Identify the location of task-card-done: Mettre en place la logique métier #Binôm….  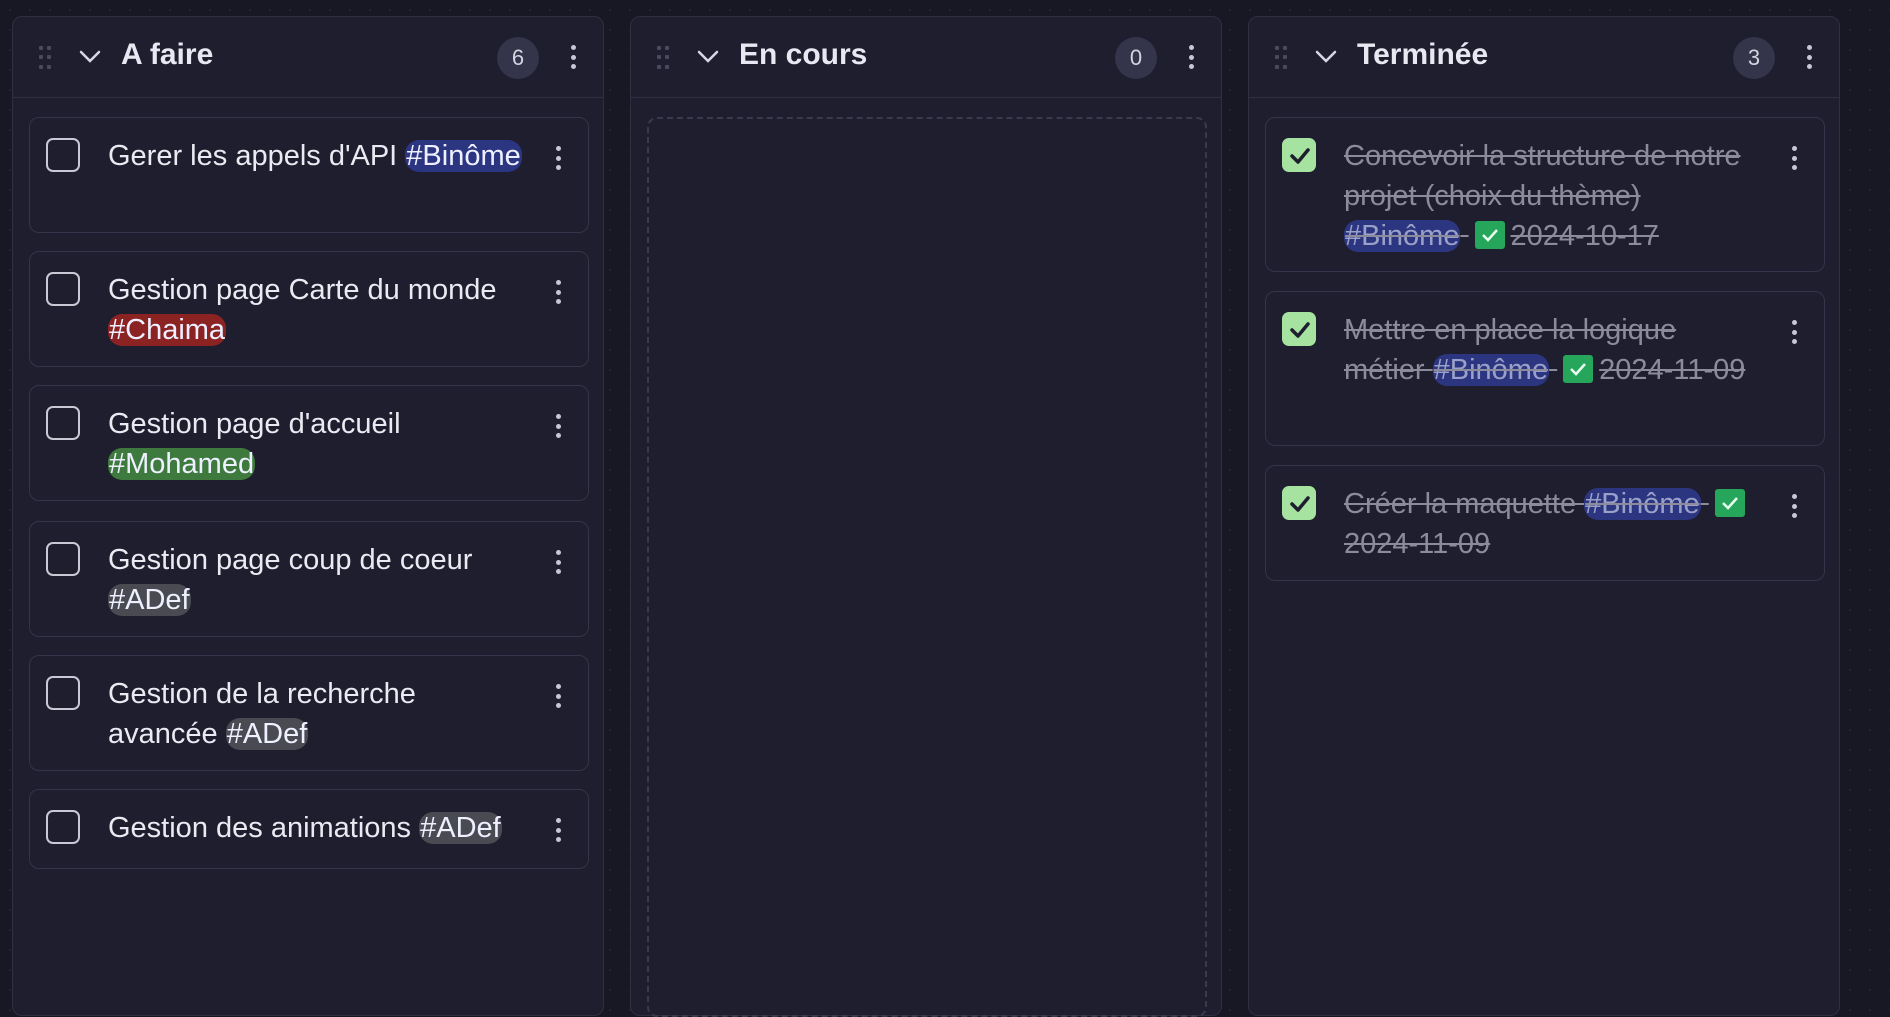
(1545, 368).